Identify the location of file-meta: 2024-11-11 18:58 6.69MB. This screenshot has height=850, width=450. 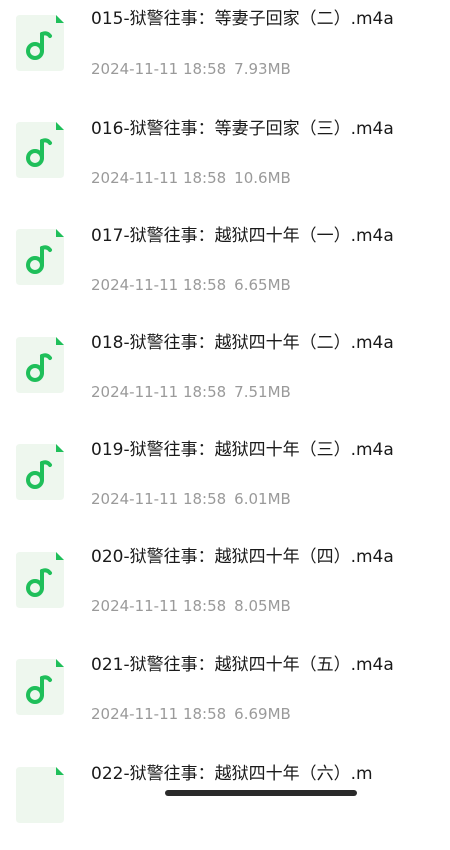
(191, 714).